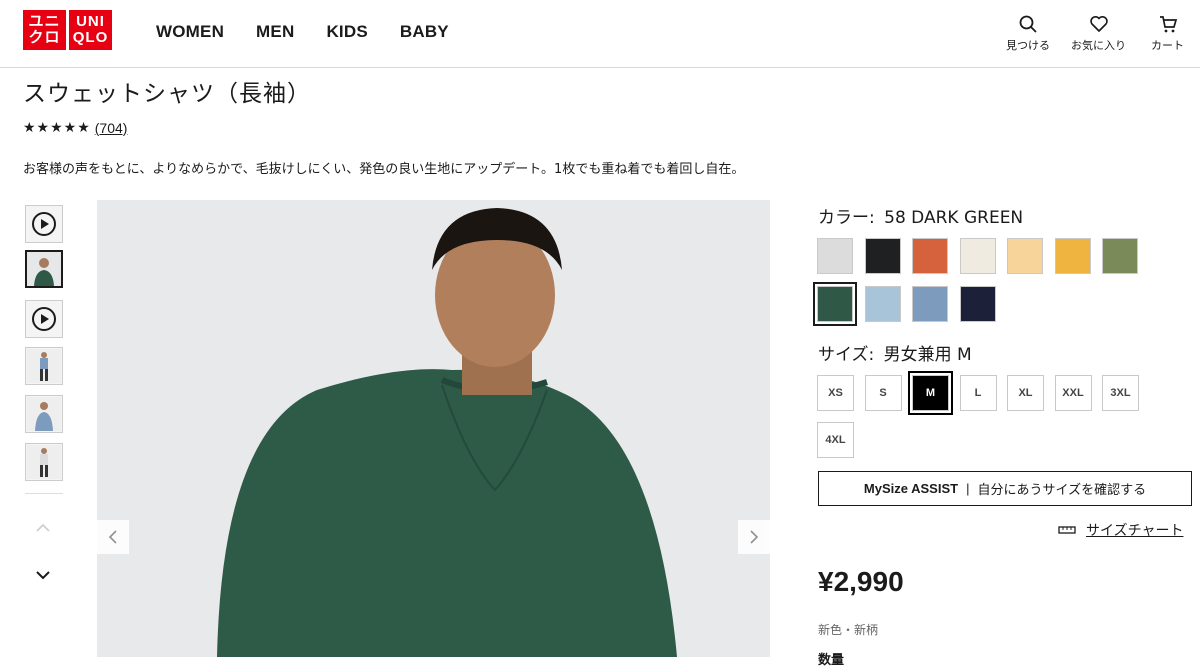  I want to click on nav-men: MEN, so click(275, 32).